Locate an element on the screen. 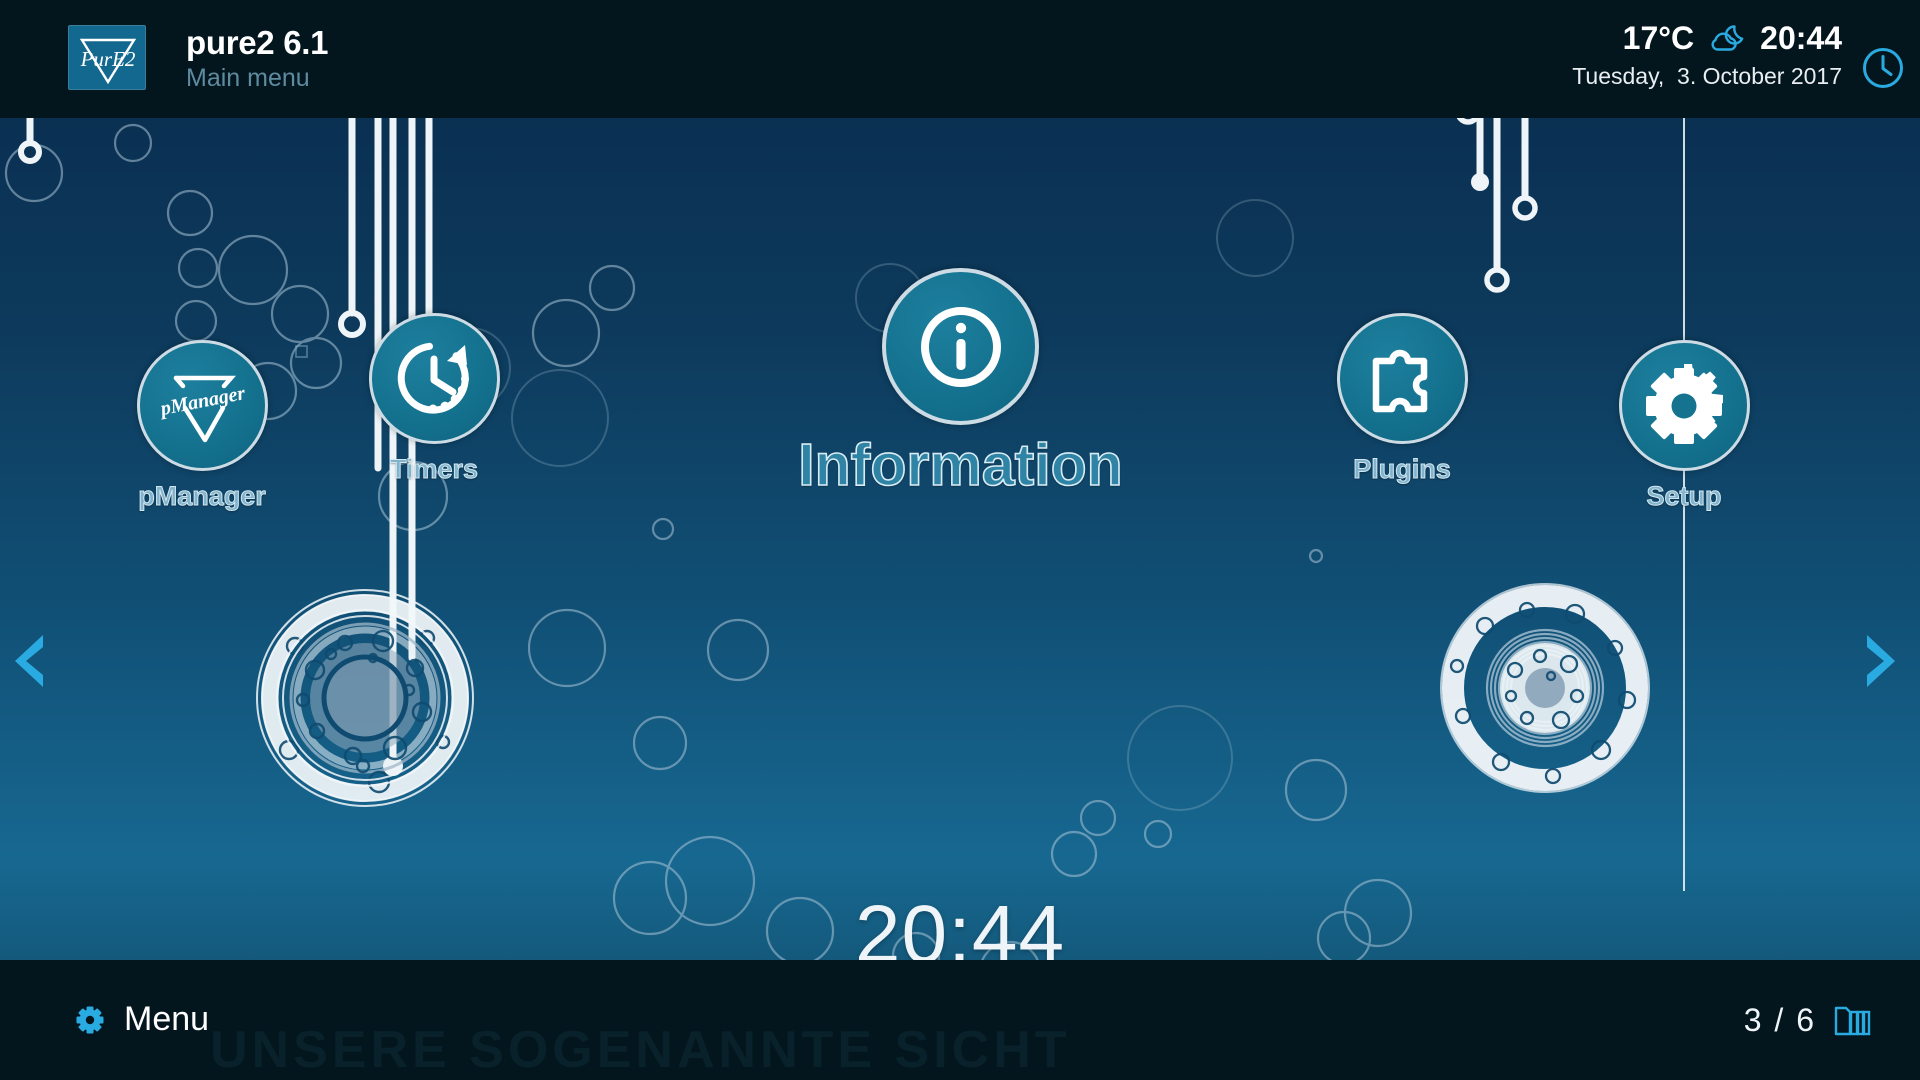  svg-text: PurE2 is located at coordinates (108, 59).